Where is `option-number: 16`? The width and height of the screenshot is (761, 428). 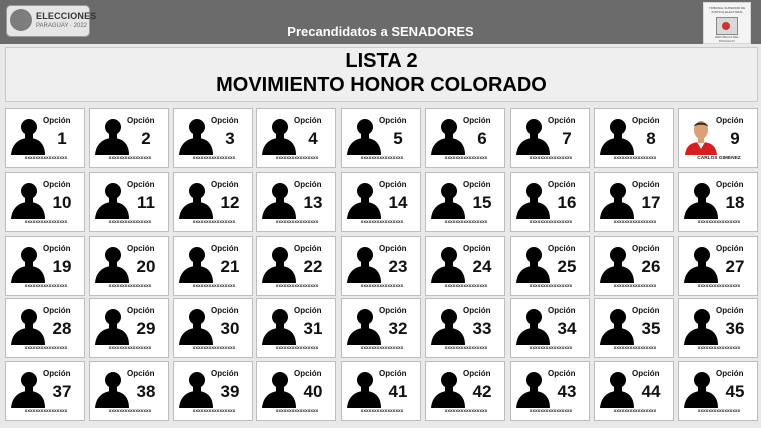
option-number: 16 is located at coordinates (567, 202).